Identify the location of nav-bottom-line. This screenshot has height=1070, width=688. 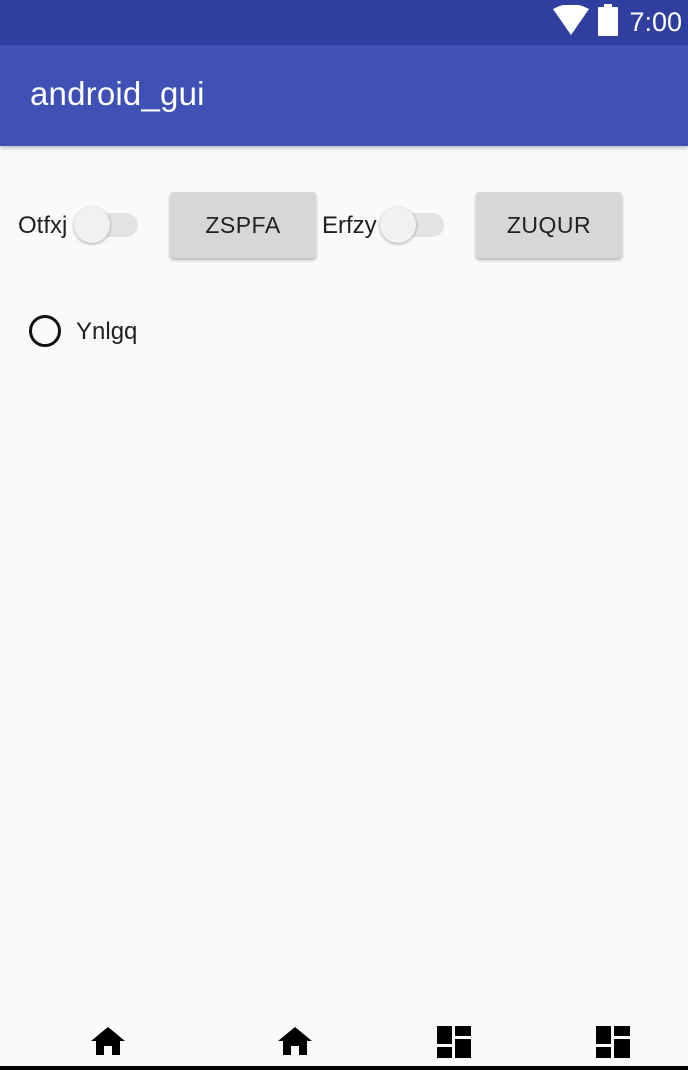
(344, 1068).